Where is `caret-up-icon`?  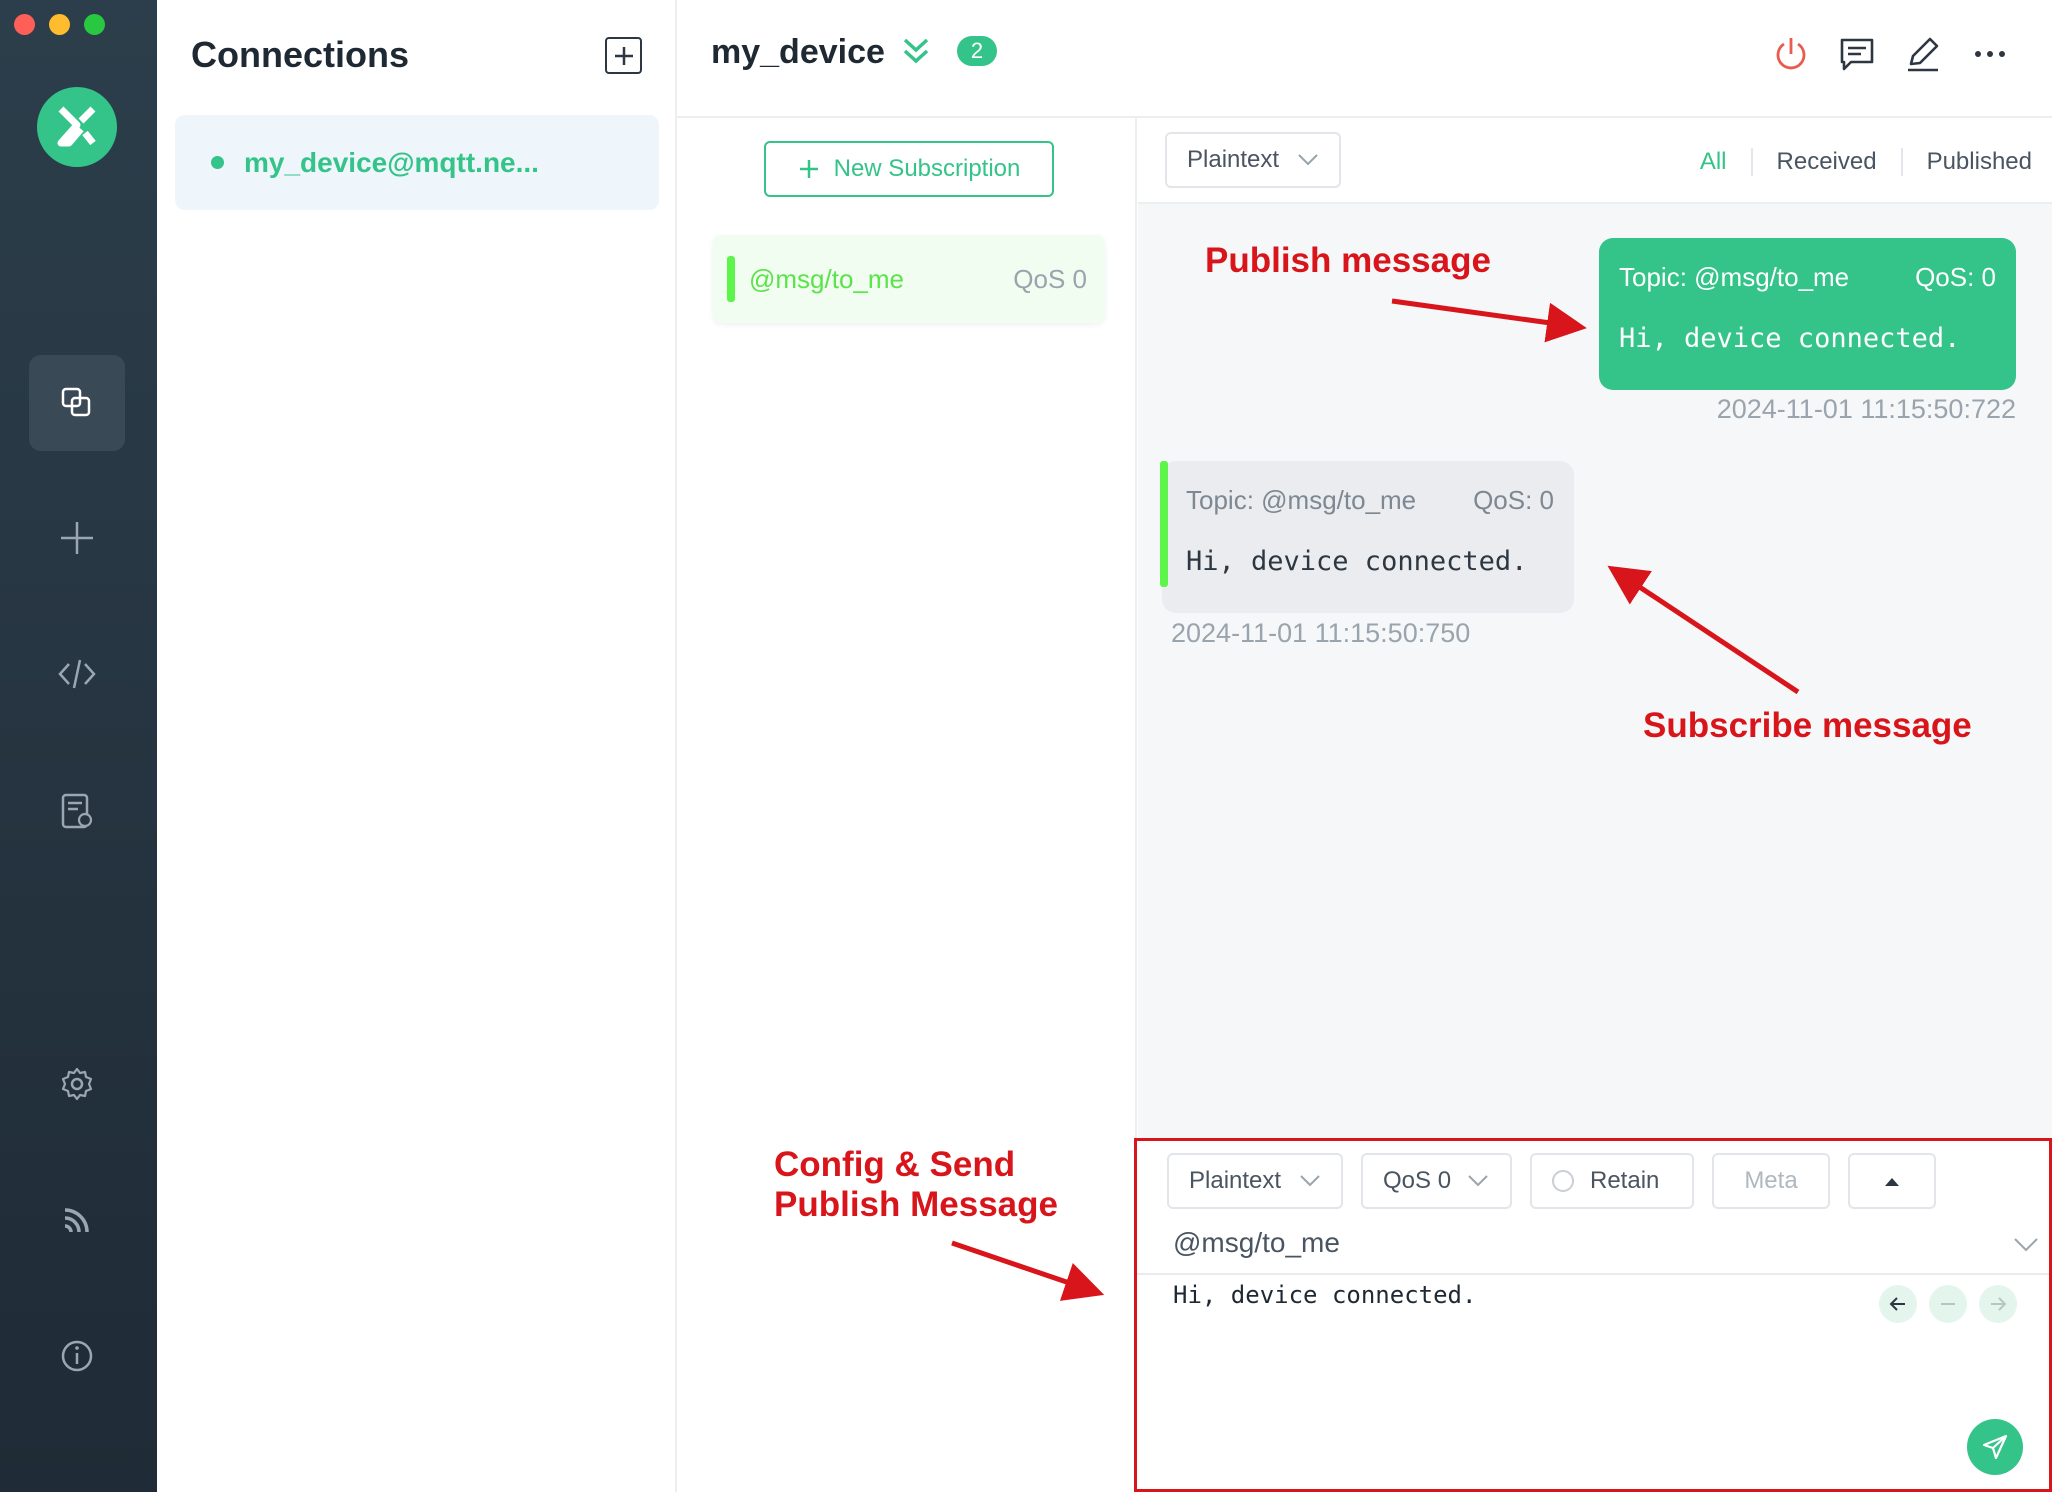 caret-up-icon is located at coordinates (1892, 1182).